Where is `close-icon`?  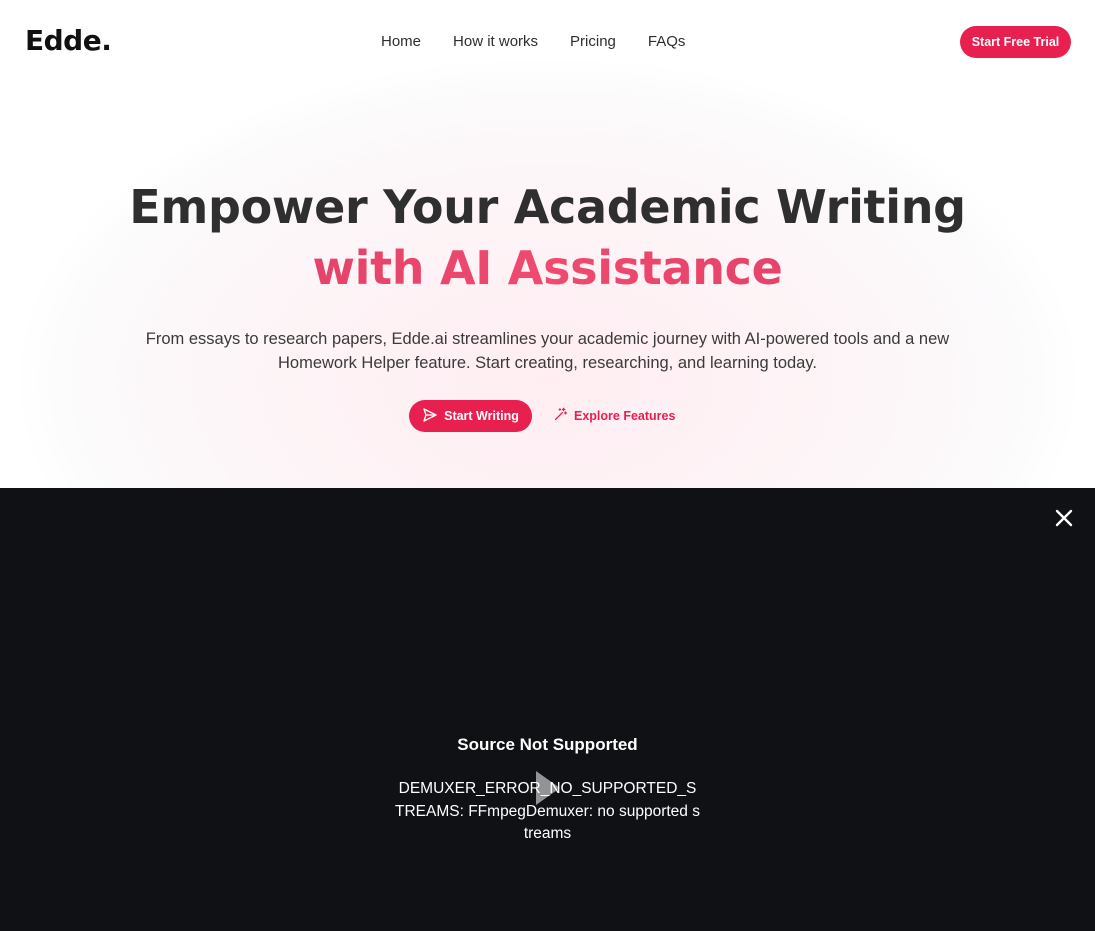
close-icon is located at coordinates (1064, 518).